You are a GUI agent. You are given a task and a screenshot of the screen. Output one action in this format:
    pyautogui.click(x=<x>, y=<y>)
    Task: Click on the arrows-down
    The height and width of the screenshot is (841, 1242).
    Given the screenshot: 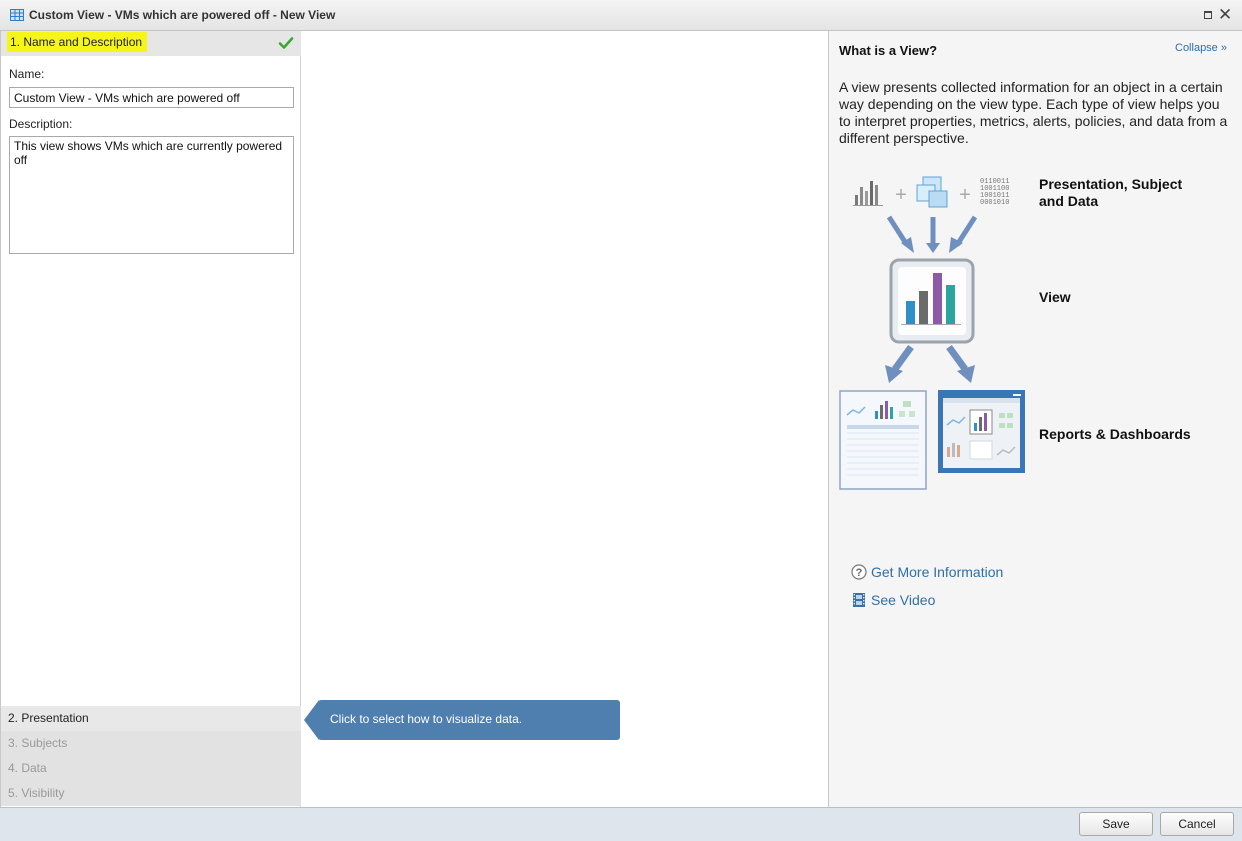 What is the action you would take?
    pyautogui.click(x=932, y=234)
    